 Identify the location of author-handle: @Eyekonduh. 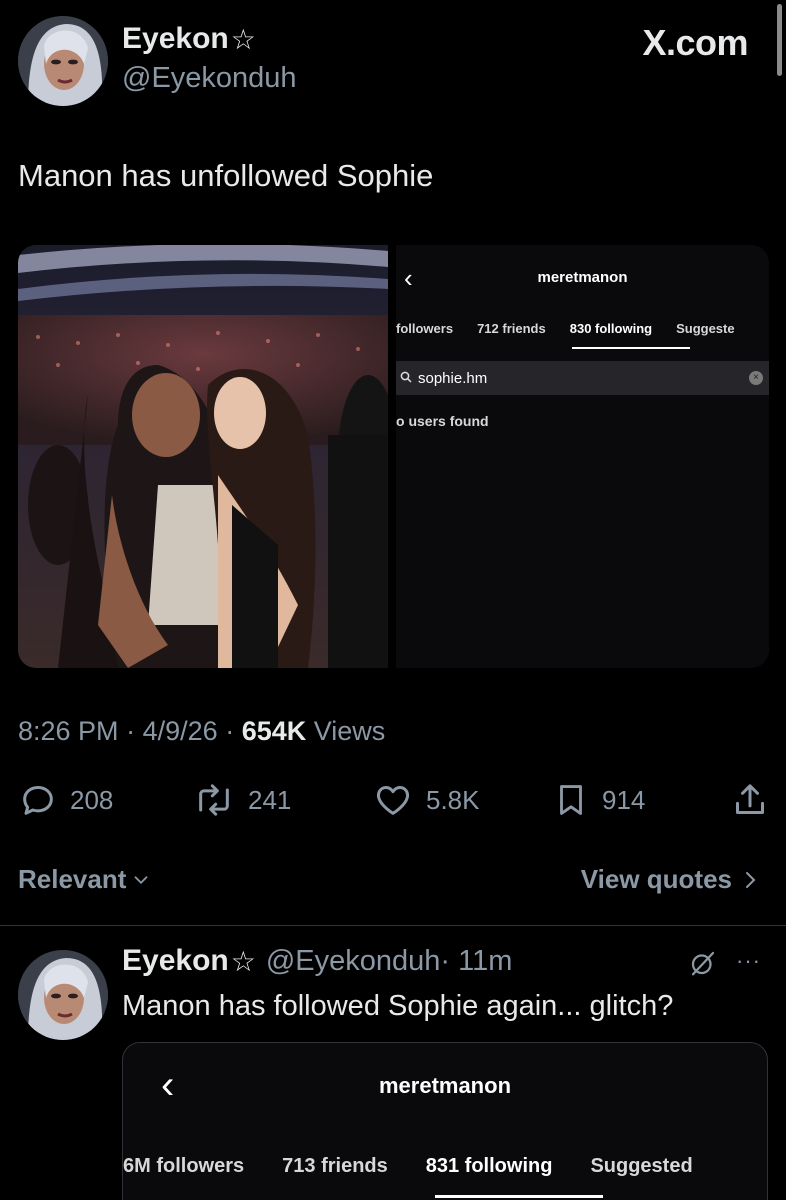
(209, 78).